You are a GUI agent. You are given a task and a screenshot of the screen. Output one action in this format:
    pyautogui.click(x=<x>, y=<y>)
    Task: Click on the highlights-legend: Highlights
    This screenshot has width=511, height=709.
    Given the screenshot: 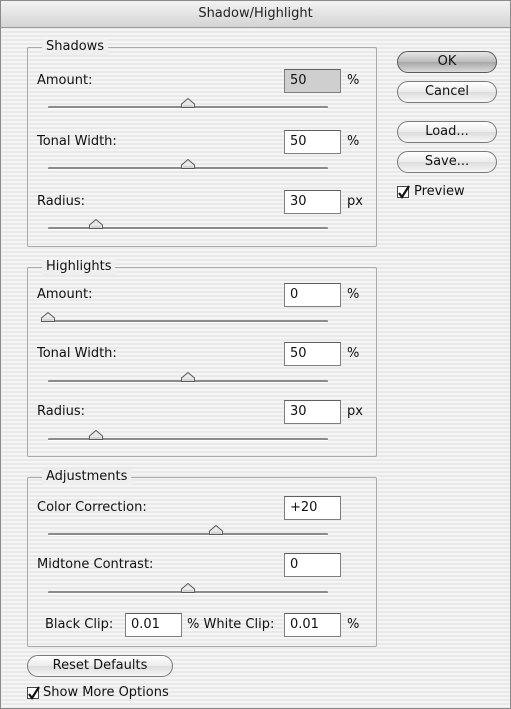 What is the action you would take?
    pyautogui.click(x=79, y=267)
    